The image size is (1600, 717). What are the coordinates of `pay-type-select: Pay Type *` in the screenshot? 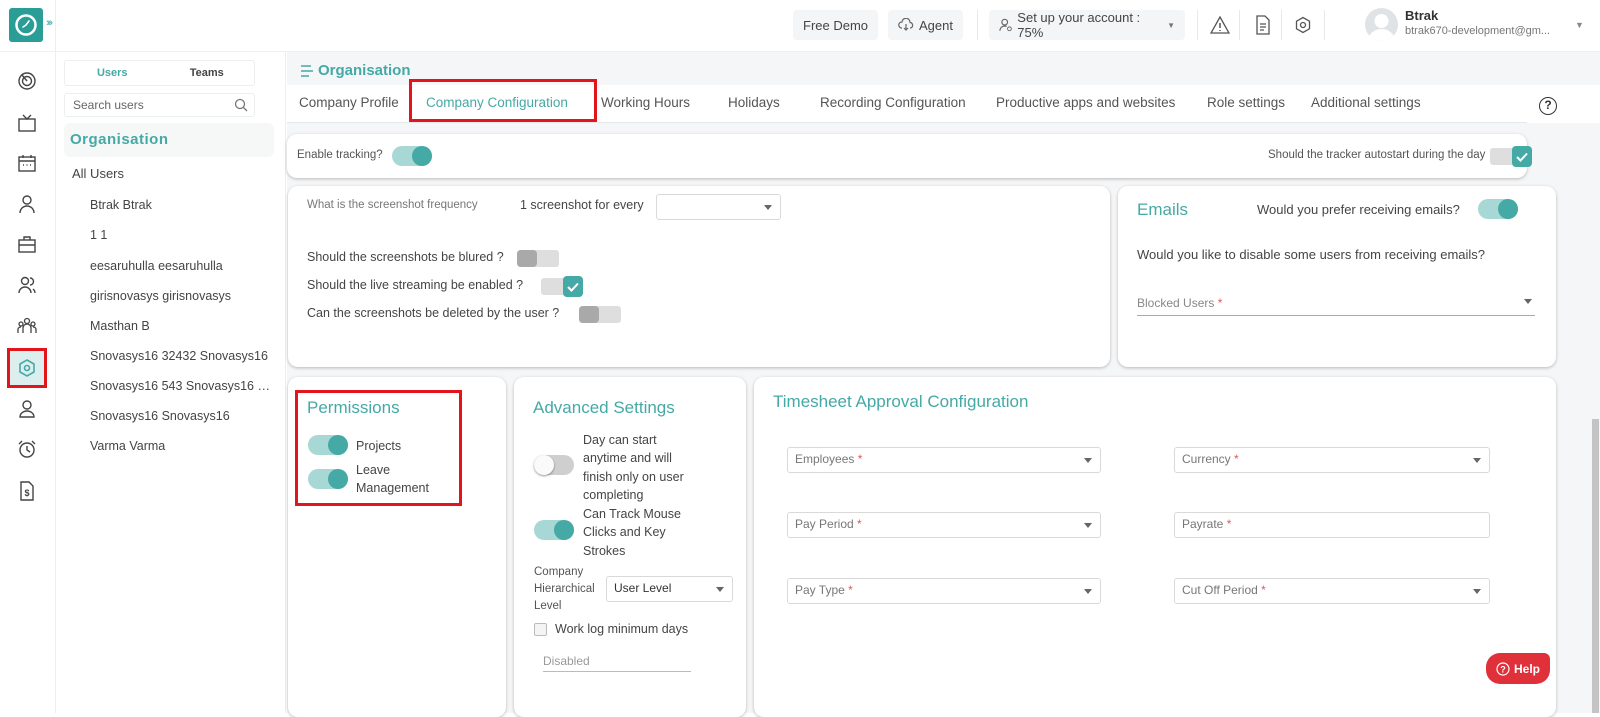 It's located at (944, 591).